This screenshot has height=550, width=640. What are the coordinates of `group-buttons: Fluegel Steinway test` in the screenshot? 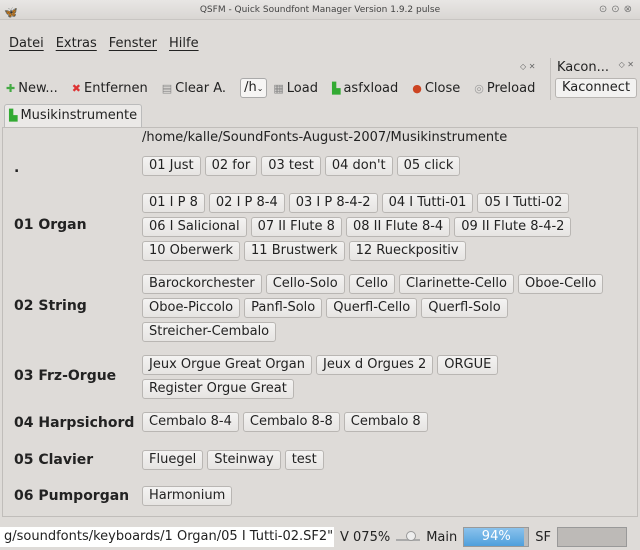 It's located at (377, 460).